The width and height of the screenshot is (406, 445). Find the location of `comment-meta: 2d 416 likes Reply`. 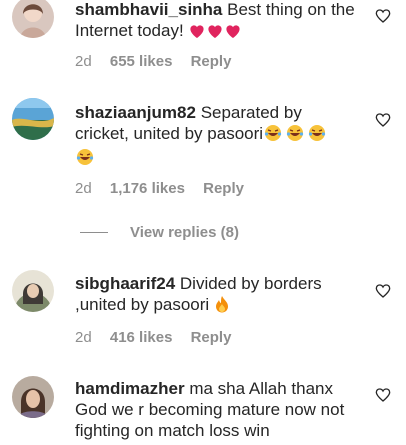

comment-meta: 2d 416 likes Reply is located at coordinates (160, 338).